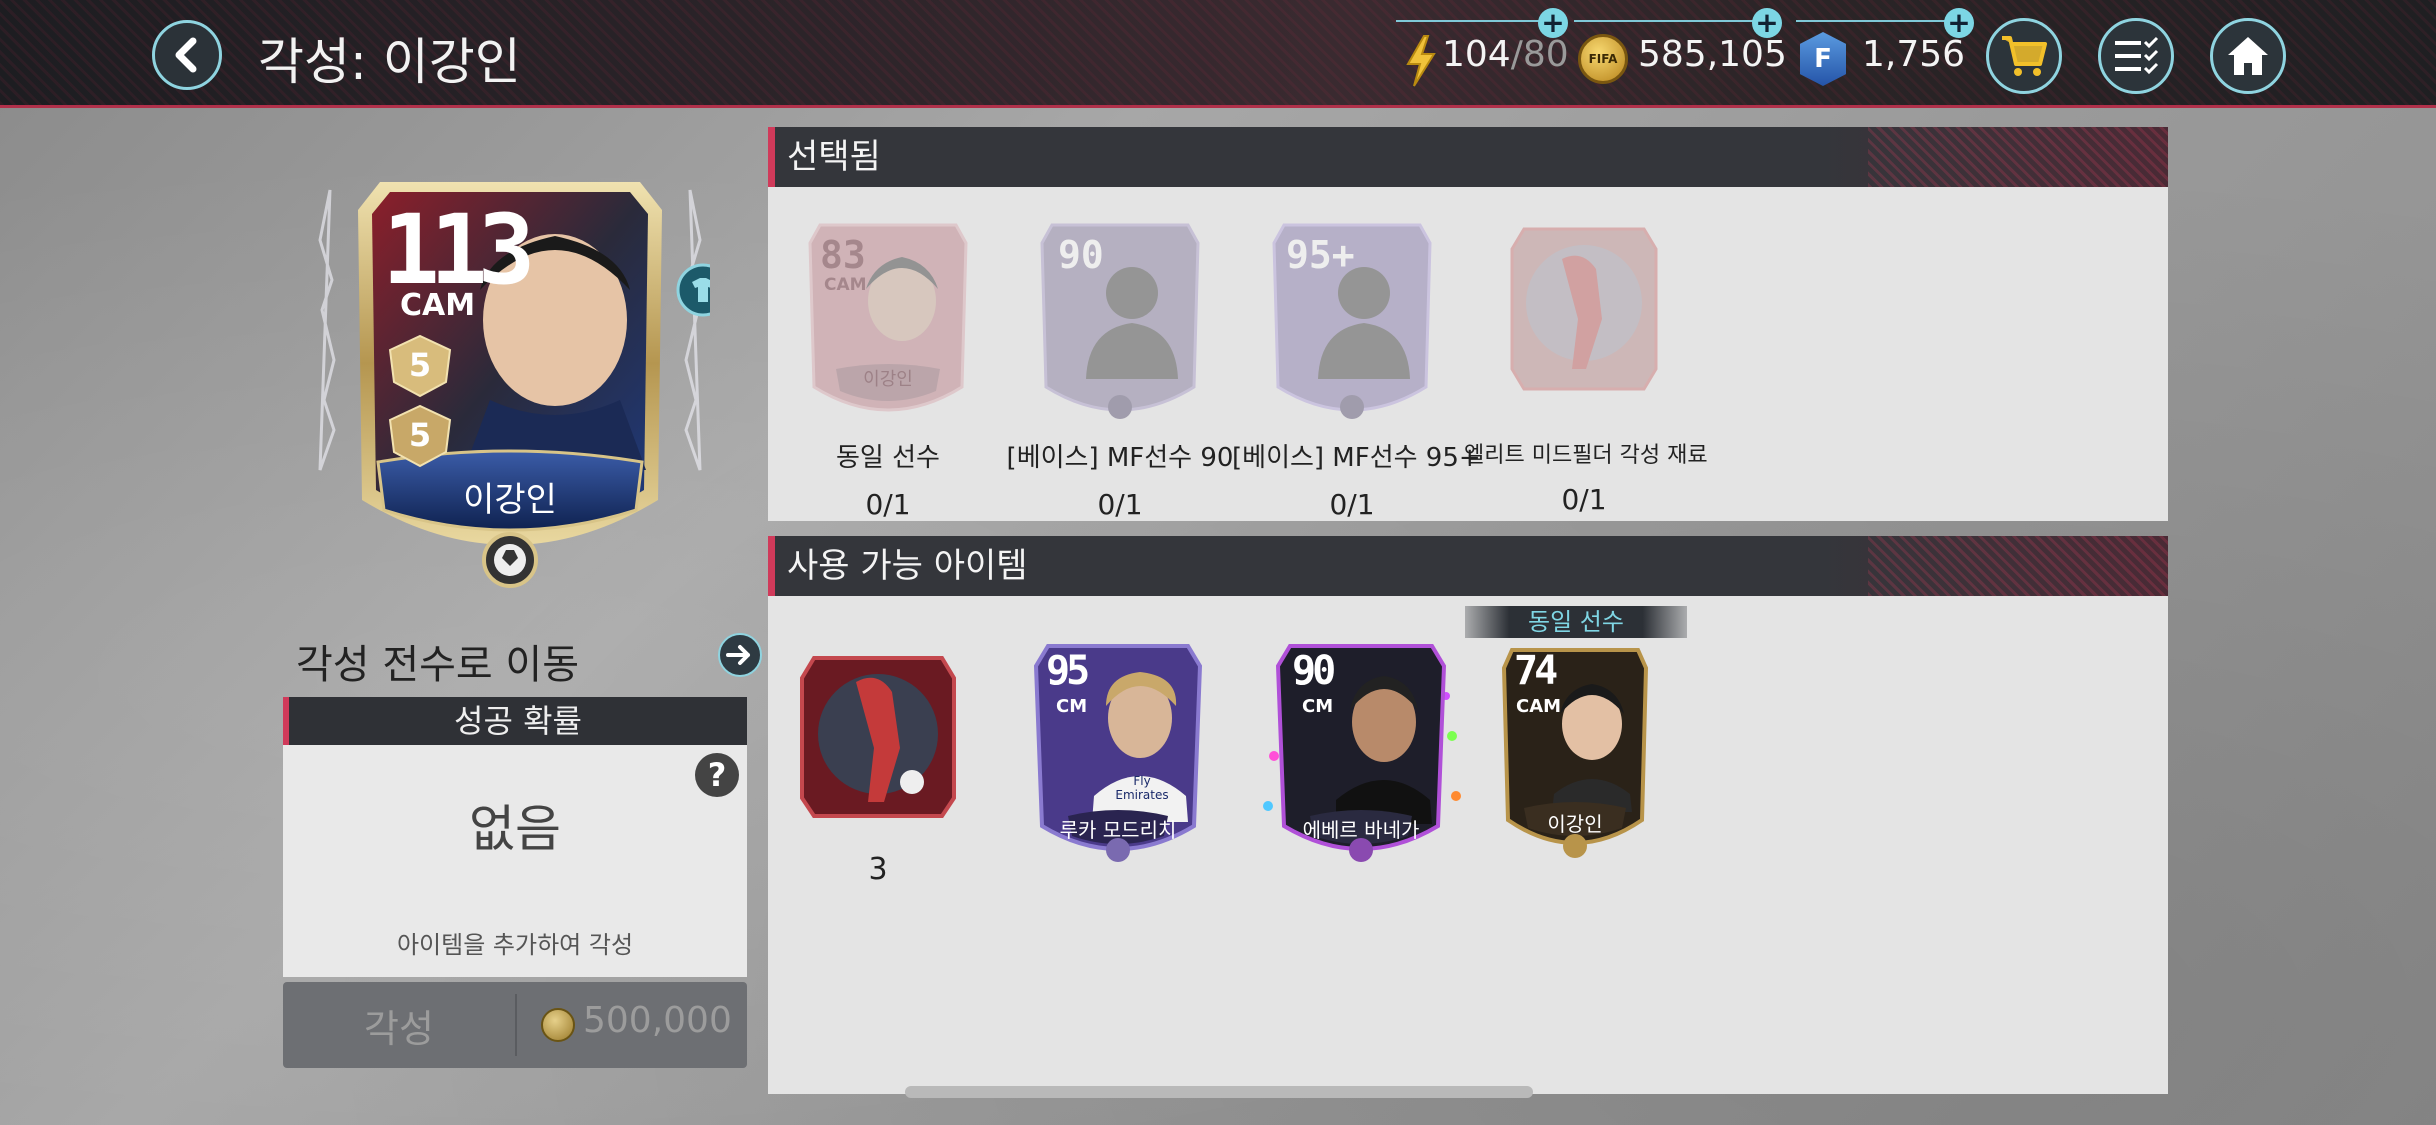  I want to click on shop-button, so click(2024, 56).